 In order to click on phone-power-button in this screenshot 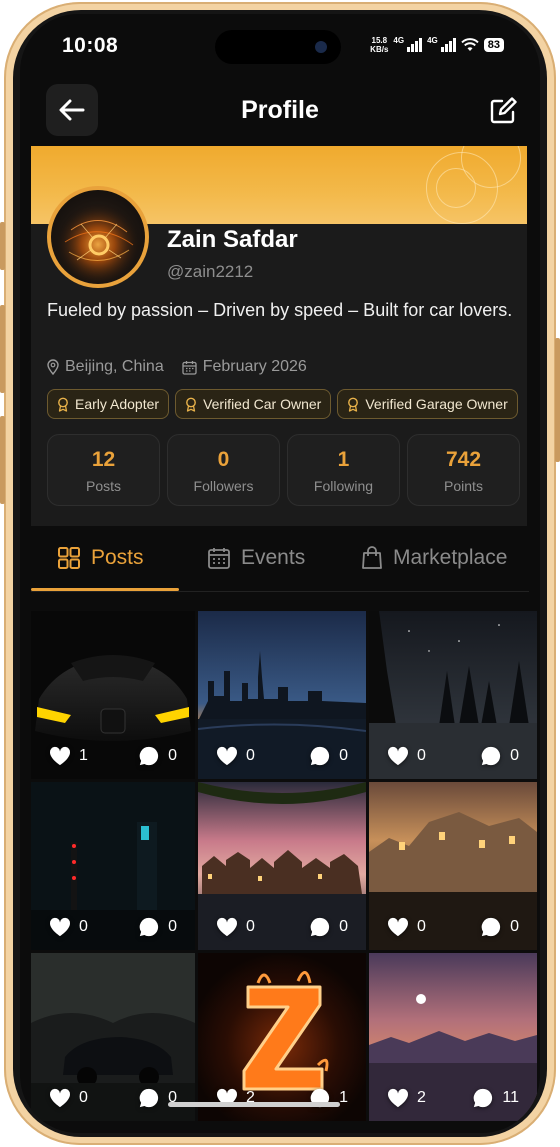, I will do `click(557, 400)`.